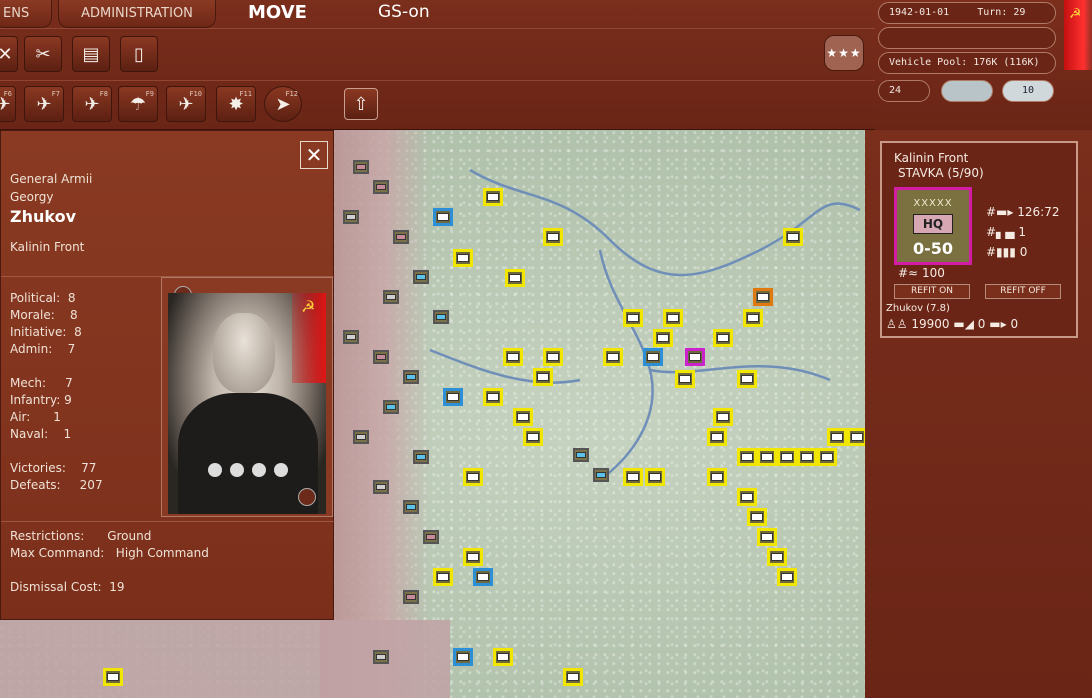  Describe the element at coordinates (43, 216) in the screenshot. I see `leader-last-name: Zhukov` at that location.